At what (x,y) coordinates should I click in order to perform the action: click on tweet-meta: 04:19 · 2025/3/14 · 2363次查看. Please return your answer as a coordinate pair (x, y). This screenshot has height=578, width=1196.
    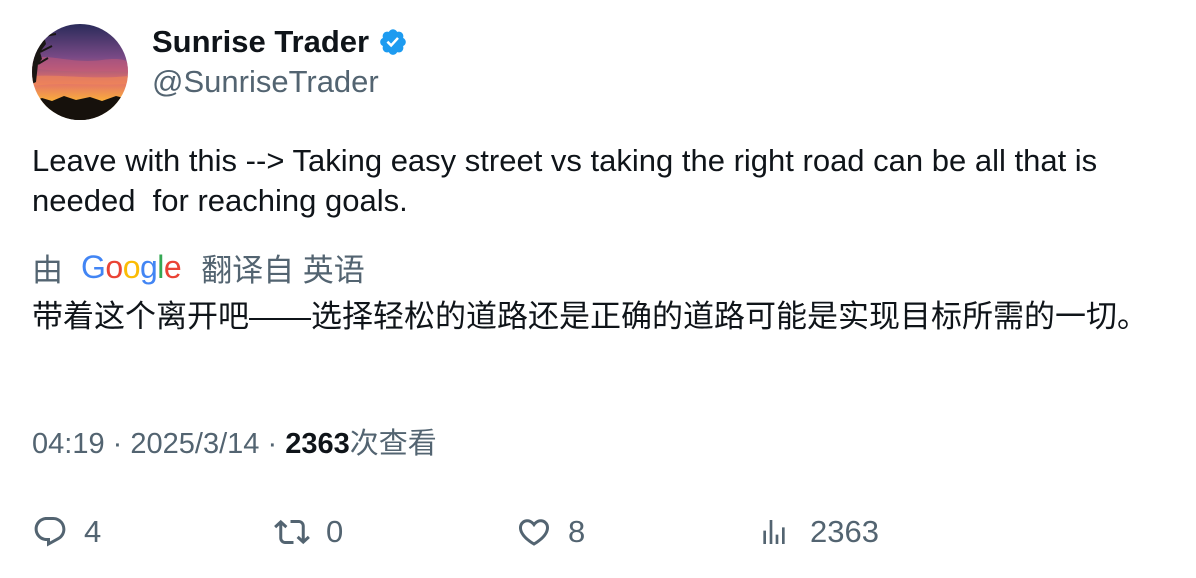
    Looking at the image, I should click on (234, 444).